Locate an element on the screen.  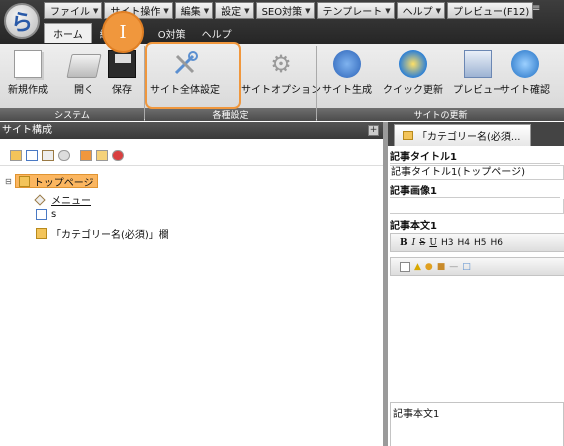
rename-icon is located at coordinates (102, 155).